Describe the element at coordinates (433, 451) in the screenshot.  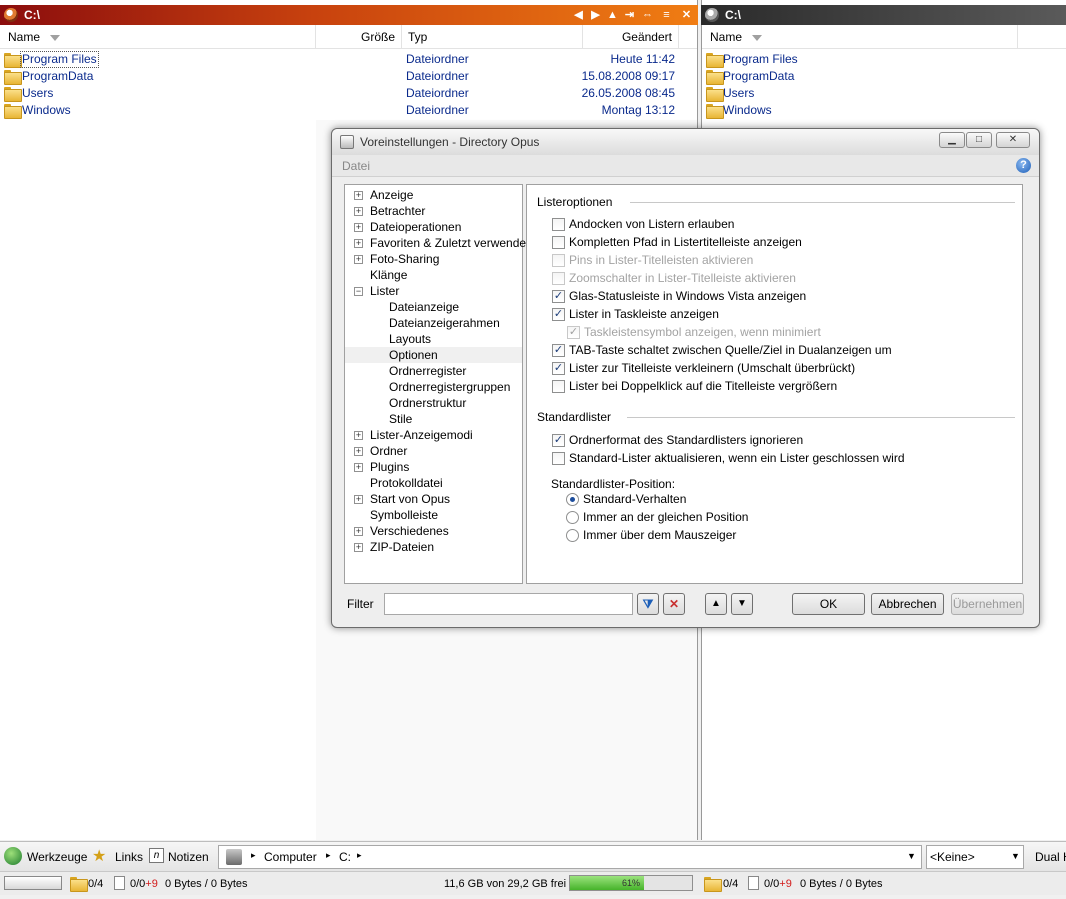
I see `tree-item: + Ordner` at that location.